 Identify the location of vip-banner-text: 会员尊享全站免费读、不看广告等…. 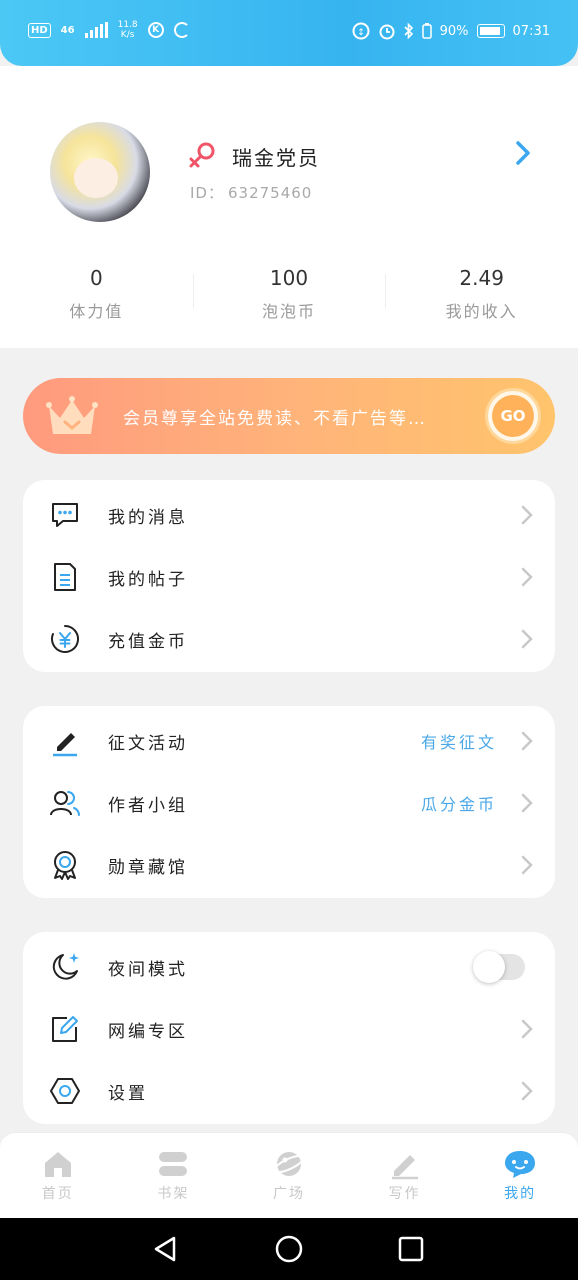
(275, 419).